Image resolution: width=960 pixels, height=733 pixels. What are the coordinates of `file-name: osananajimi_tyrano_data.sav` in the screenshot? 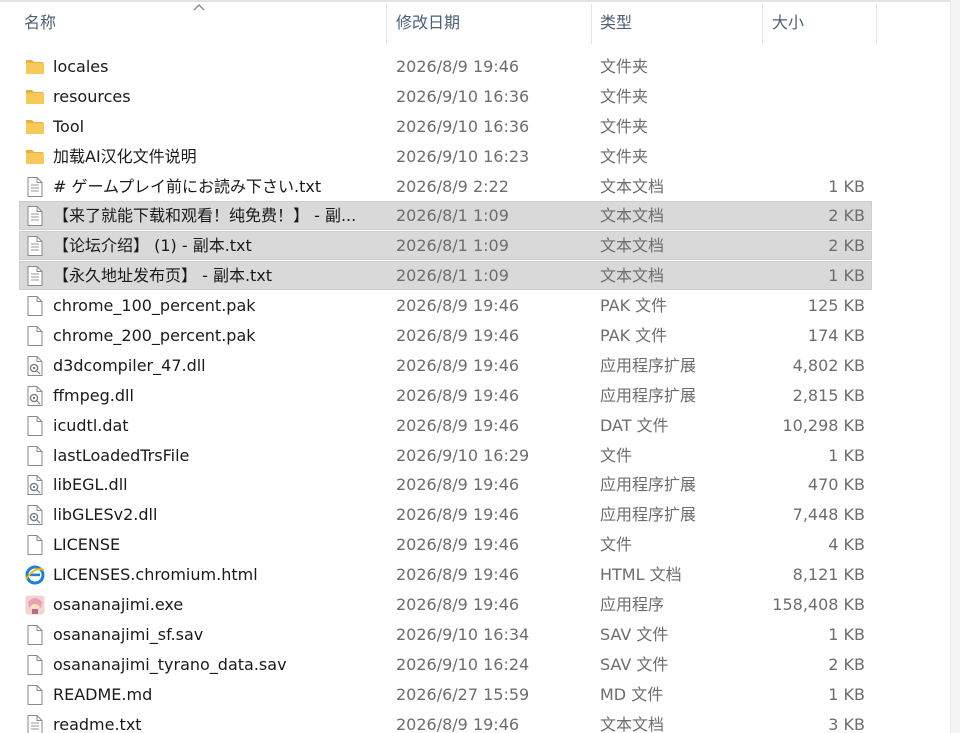 It's located at (170, 664).